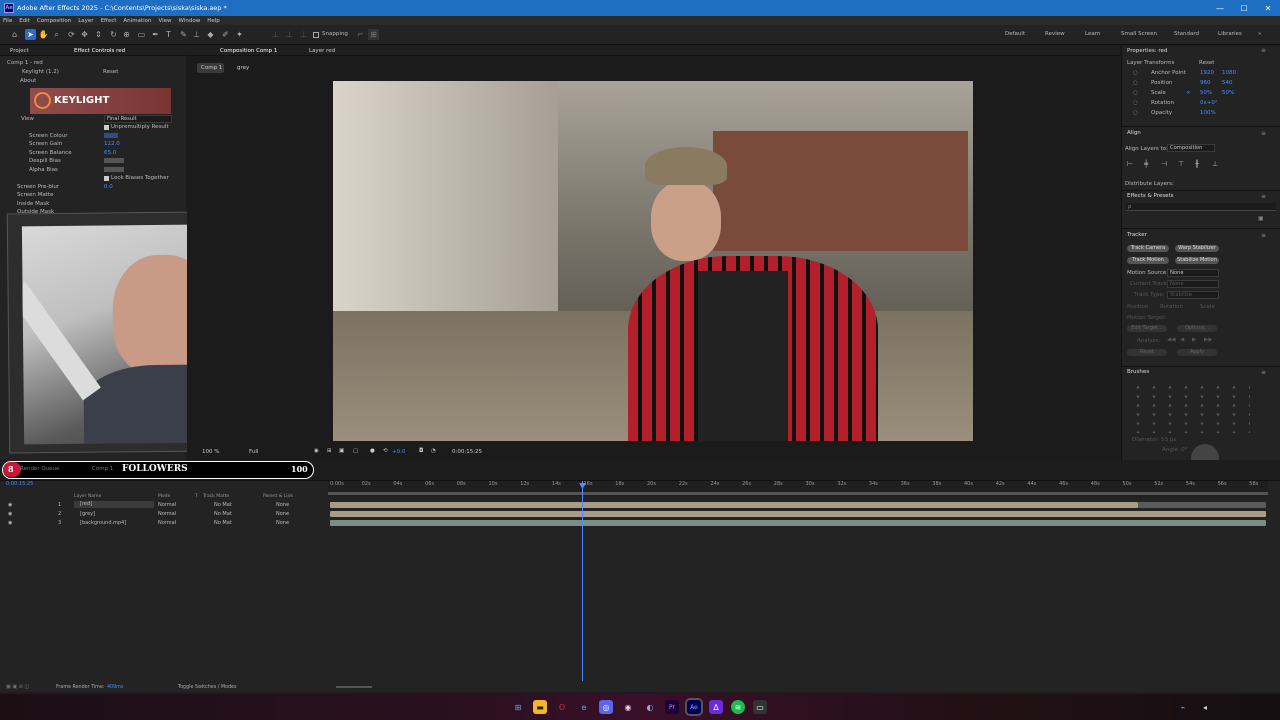 The image size is (1280, 720). Describe the element at coordinates (1208, 113) in the screenshot. I see `opacity-value: 100%` at that location.